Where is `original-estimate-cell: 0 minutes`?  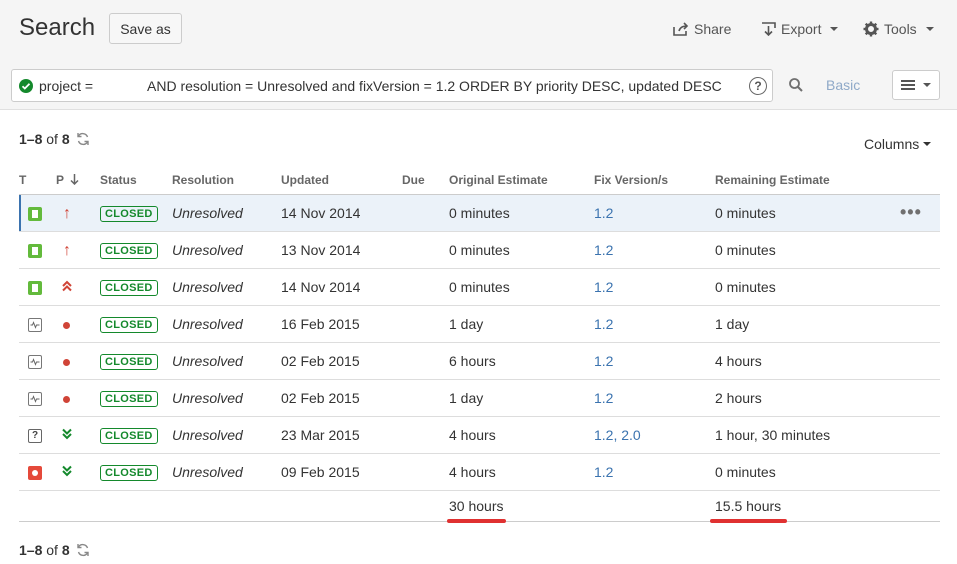 original-estimate-cell: 0 minutes is located at coordinates (521, 213).